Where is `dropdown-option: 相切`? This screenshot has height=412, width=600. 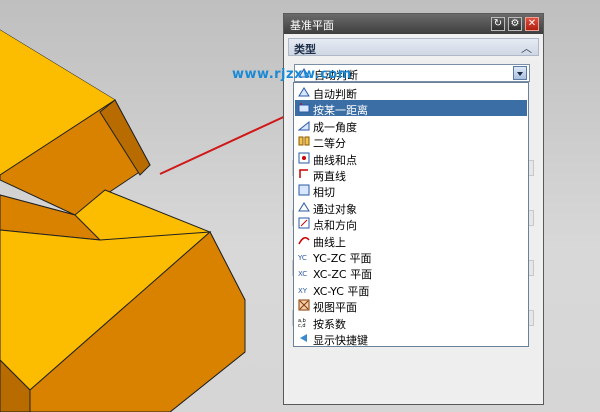 dropdown-option: 相切 is located at coordinates (411, 190).